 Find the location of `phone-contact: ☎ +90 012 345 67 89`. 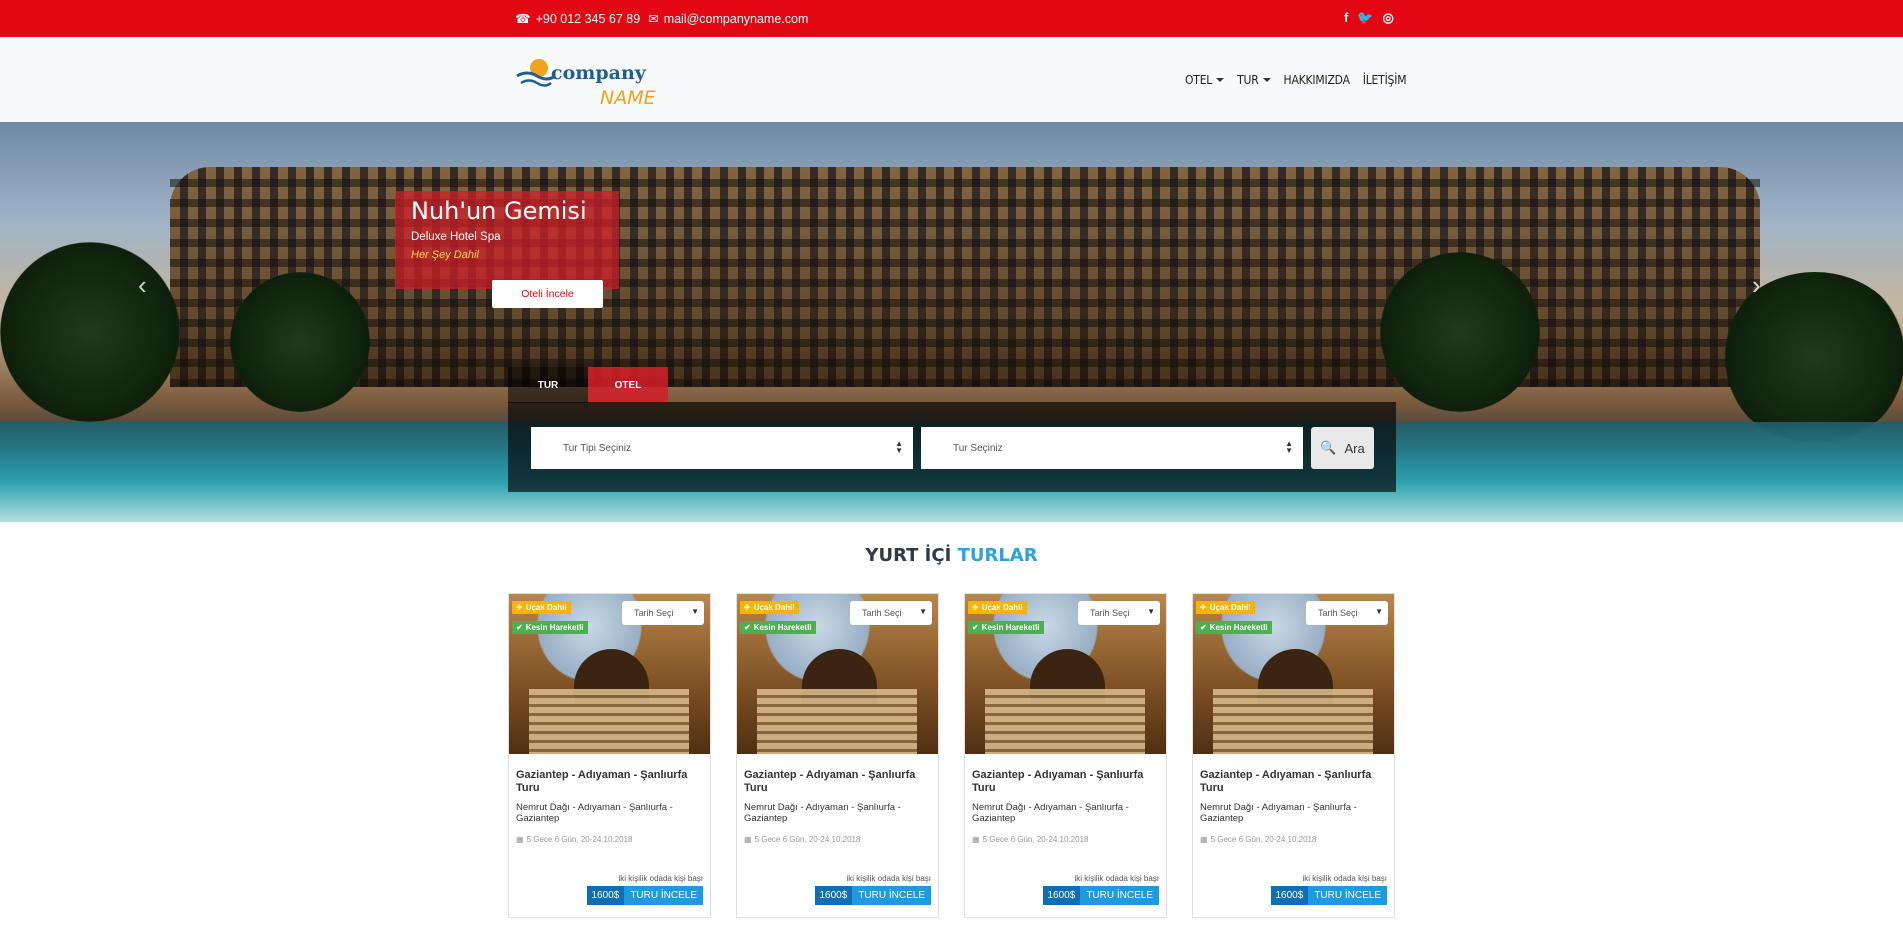

phone-contact: ☎ +90 012 345 67 89 is located at coordinates (578, 19).